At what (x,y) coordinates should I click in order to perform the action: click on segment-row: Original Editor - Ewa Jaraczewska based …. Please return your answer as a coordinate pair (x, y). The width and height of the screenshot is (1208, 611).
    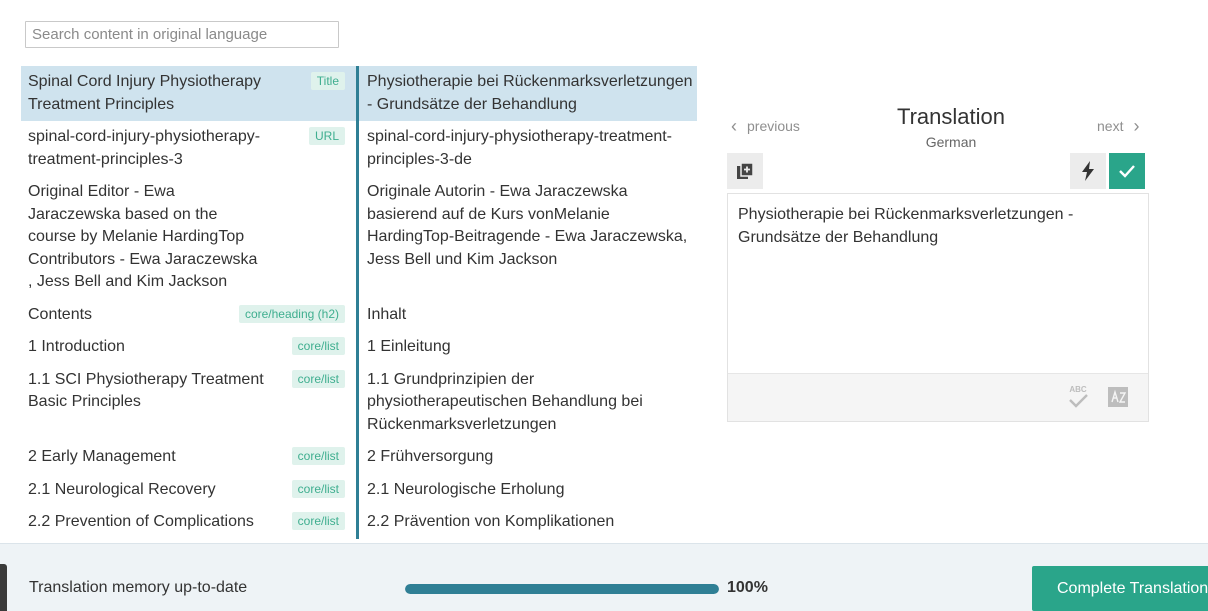
    Looking at the image, I should click on (359, 237).